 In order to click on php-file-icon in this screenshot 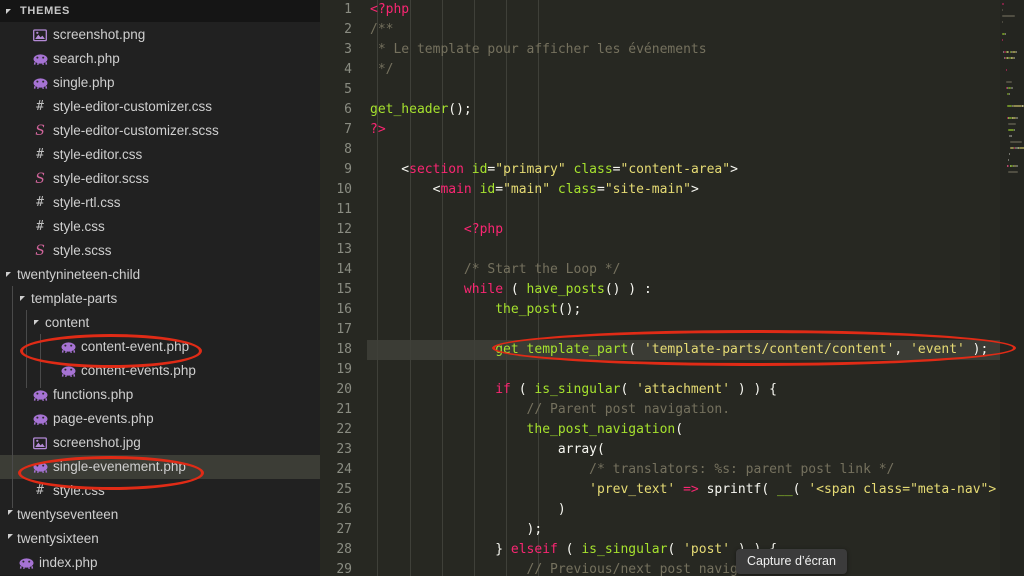, I will do `click(40, 419)`.